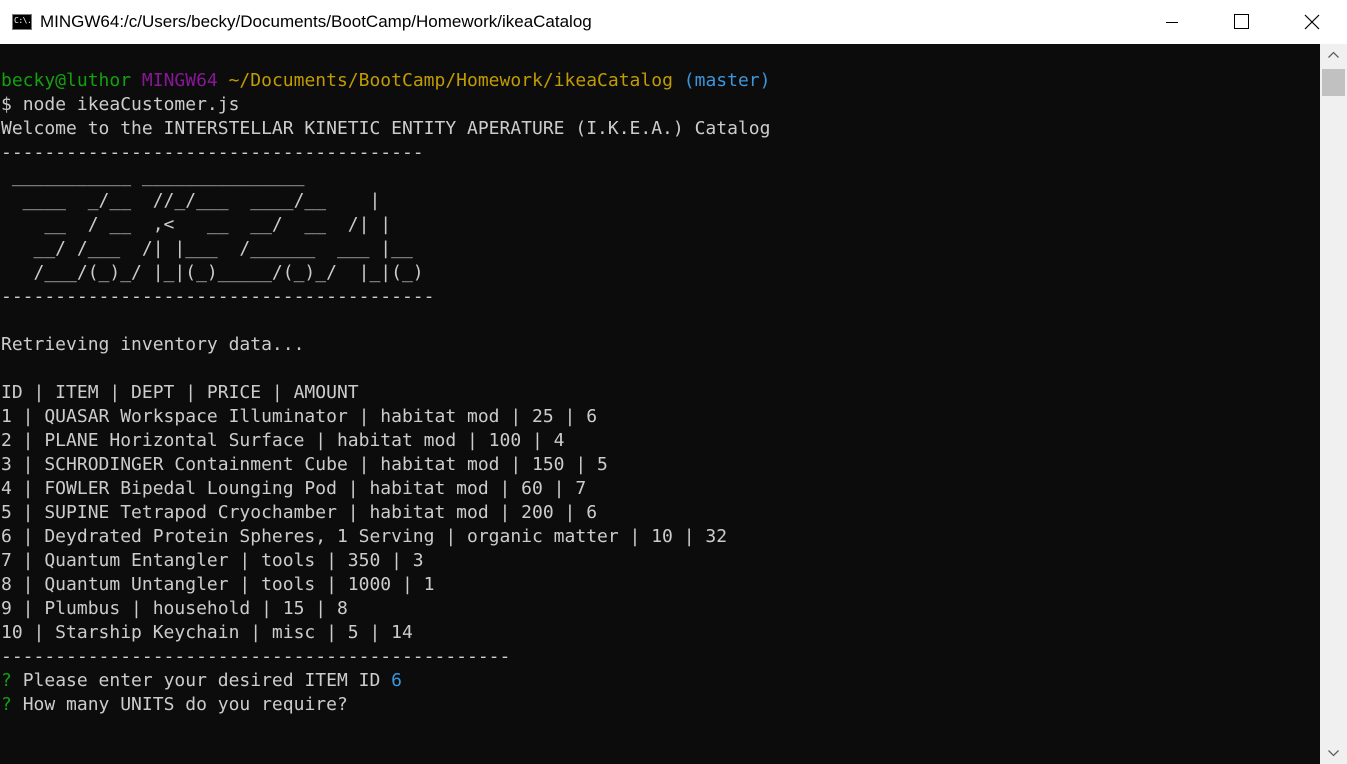  I want to click on terminal-icon-glyph: C:\., so click(23, 20).